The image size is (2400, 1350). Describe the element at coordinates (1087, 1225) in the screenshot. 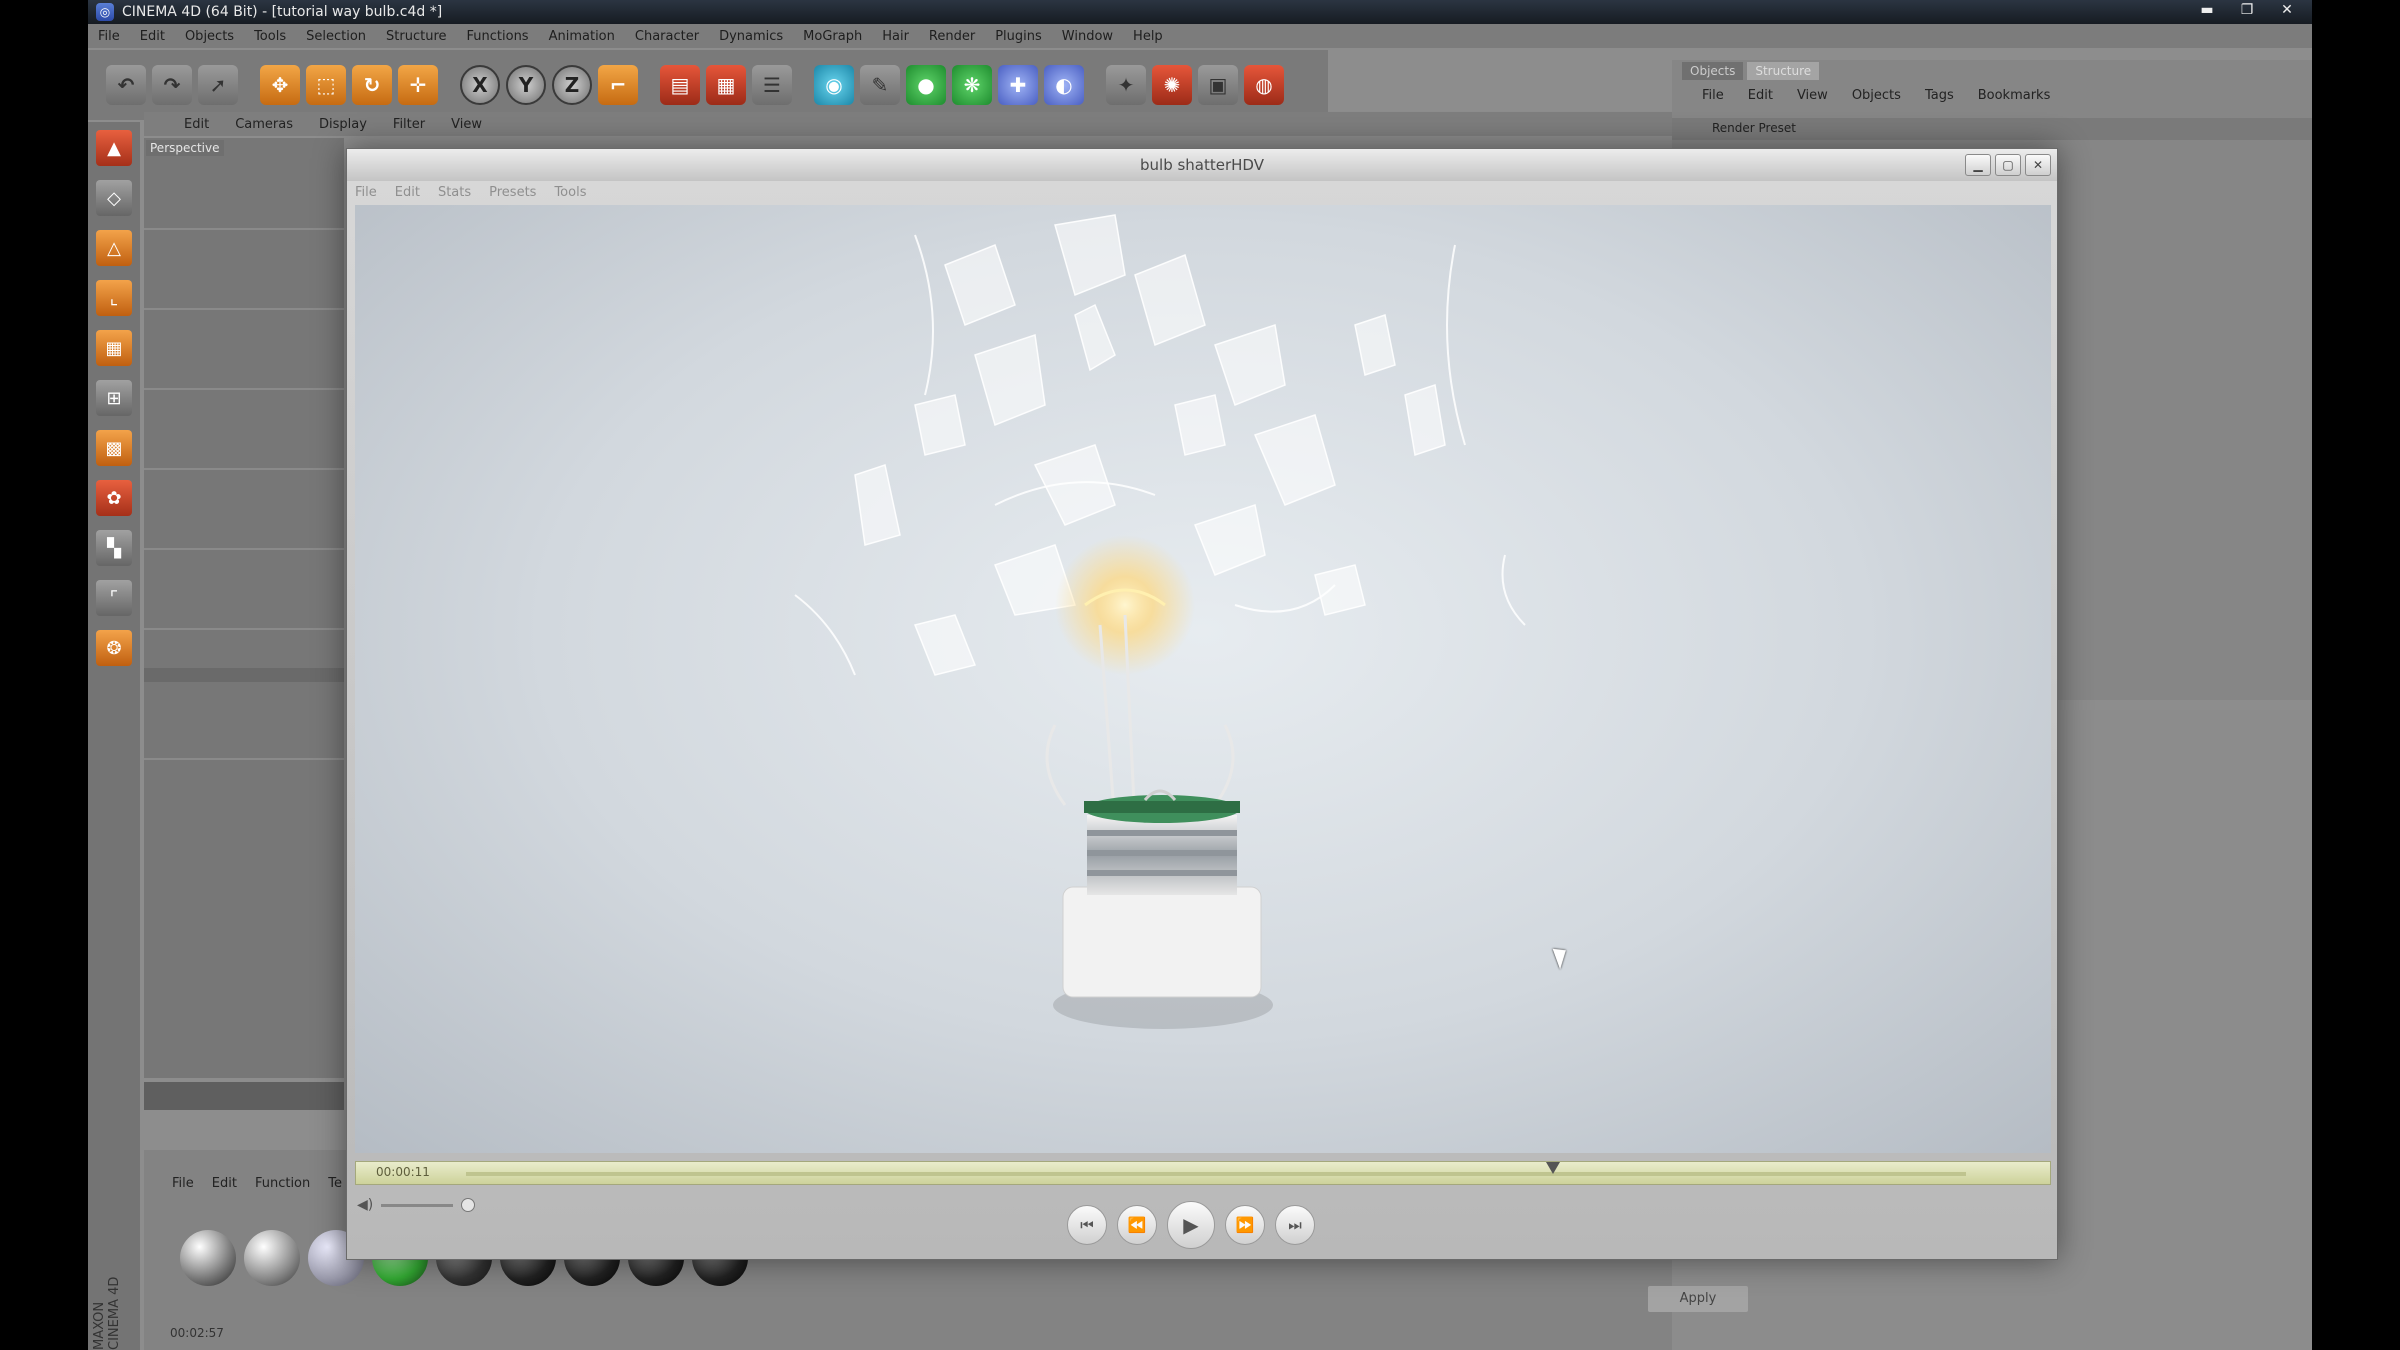

I see `goto-start-button: ⏮` at that location.